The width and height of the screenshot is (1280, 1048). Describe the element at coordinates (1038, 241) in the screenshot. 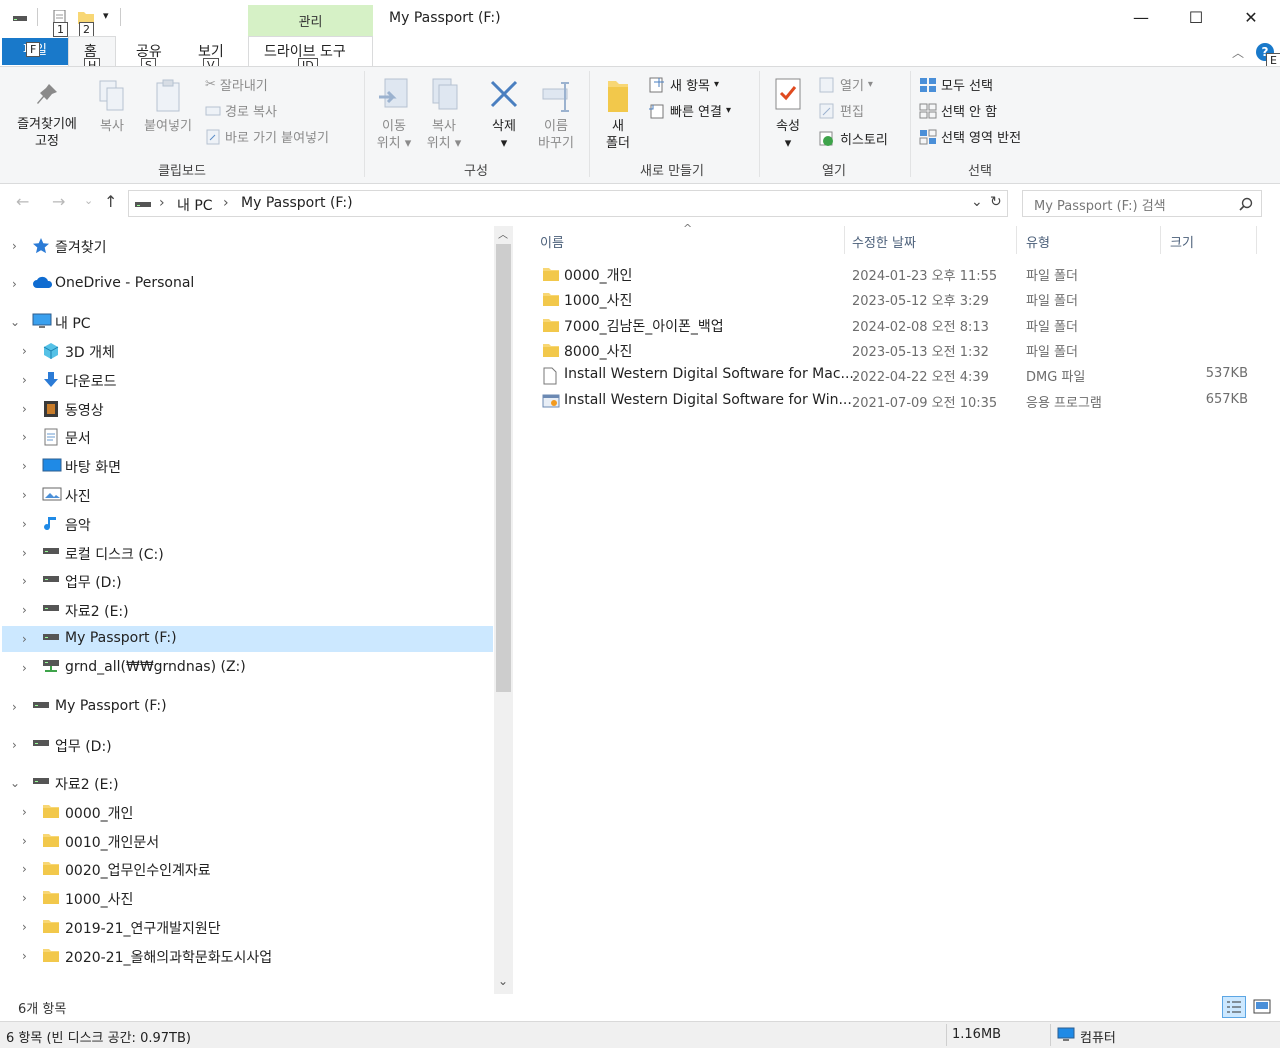

I see `column-type: 유형` at that location.